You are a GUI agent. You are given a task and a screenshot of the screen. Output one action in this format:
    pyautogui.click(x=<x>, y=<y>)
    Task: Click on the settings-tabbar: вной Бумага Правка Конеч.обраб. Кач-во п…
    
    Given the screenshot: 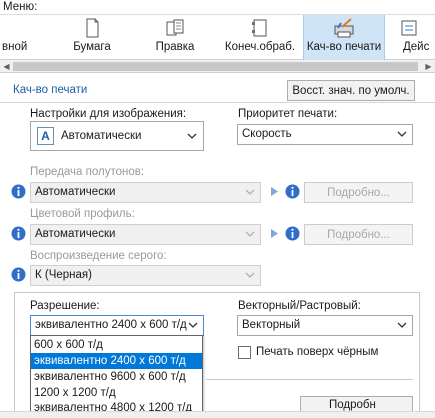 What is the action you would take?
    pyautogui.click(x=217, y=37)
    